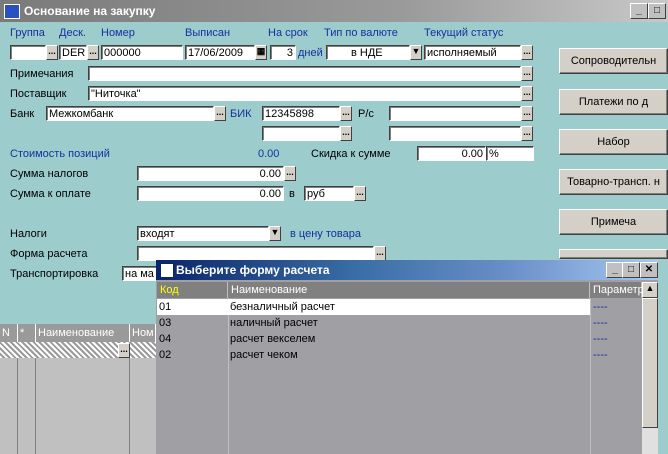 This screenshot has height=454, width=668. What do you see at coordinates (373, 307) in the screenshot?
I see `dialog-row: 01 безналичный расчет` at bounding box center [373, 307].